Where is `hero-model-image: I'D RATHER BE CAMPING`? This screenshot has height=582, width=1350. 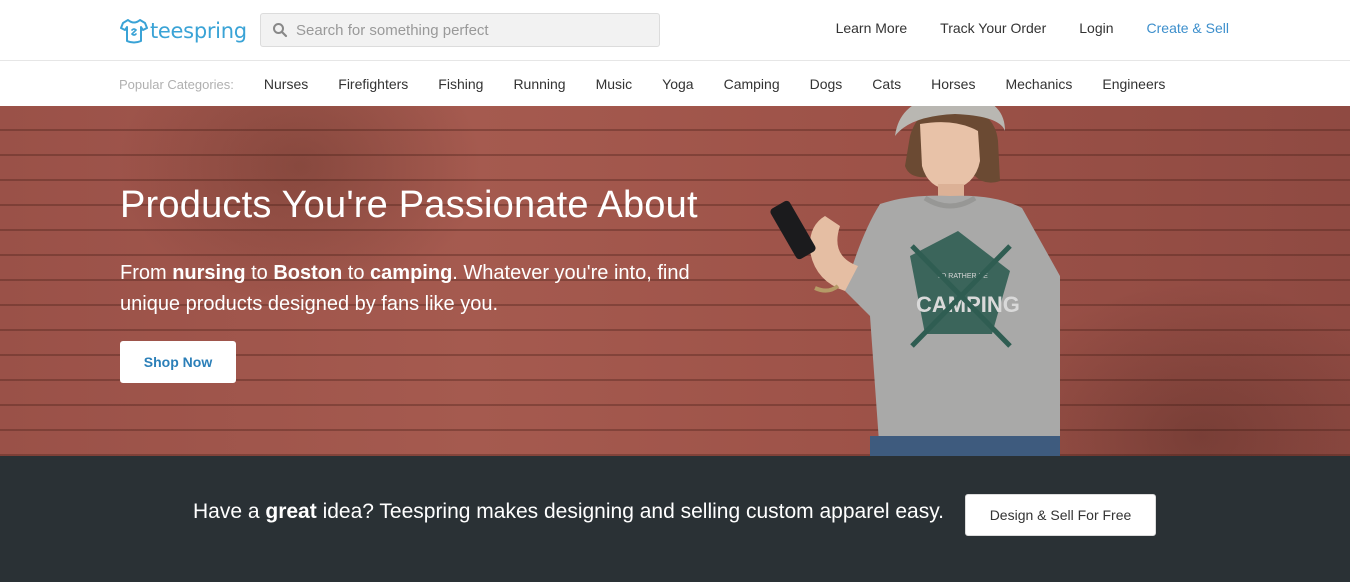
hero-model-image: I'D RATHER BE CAMPING is located at coordinates (915, 281).